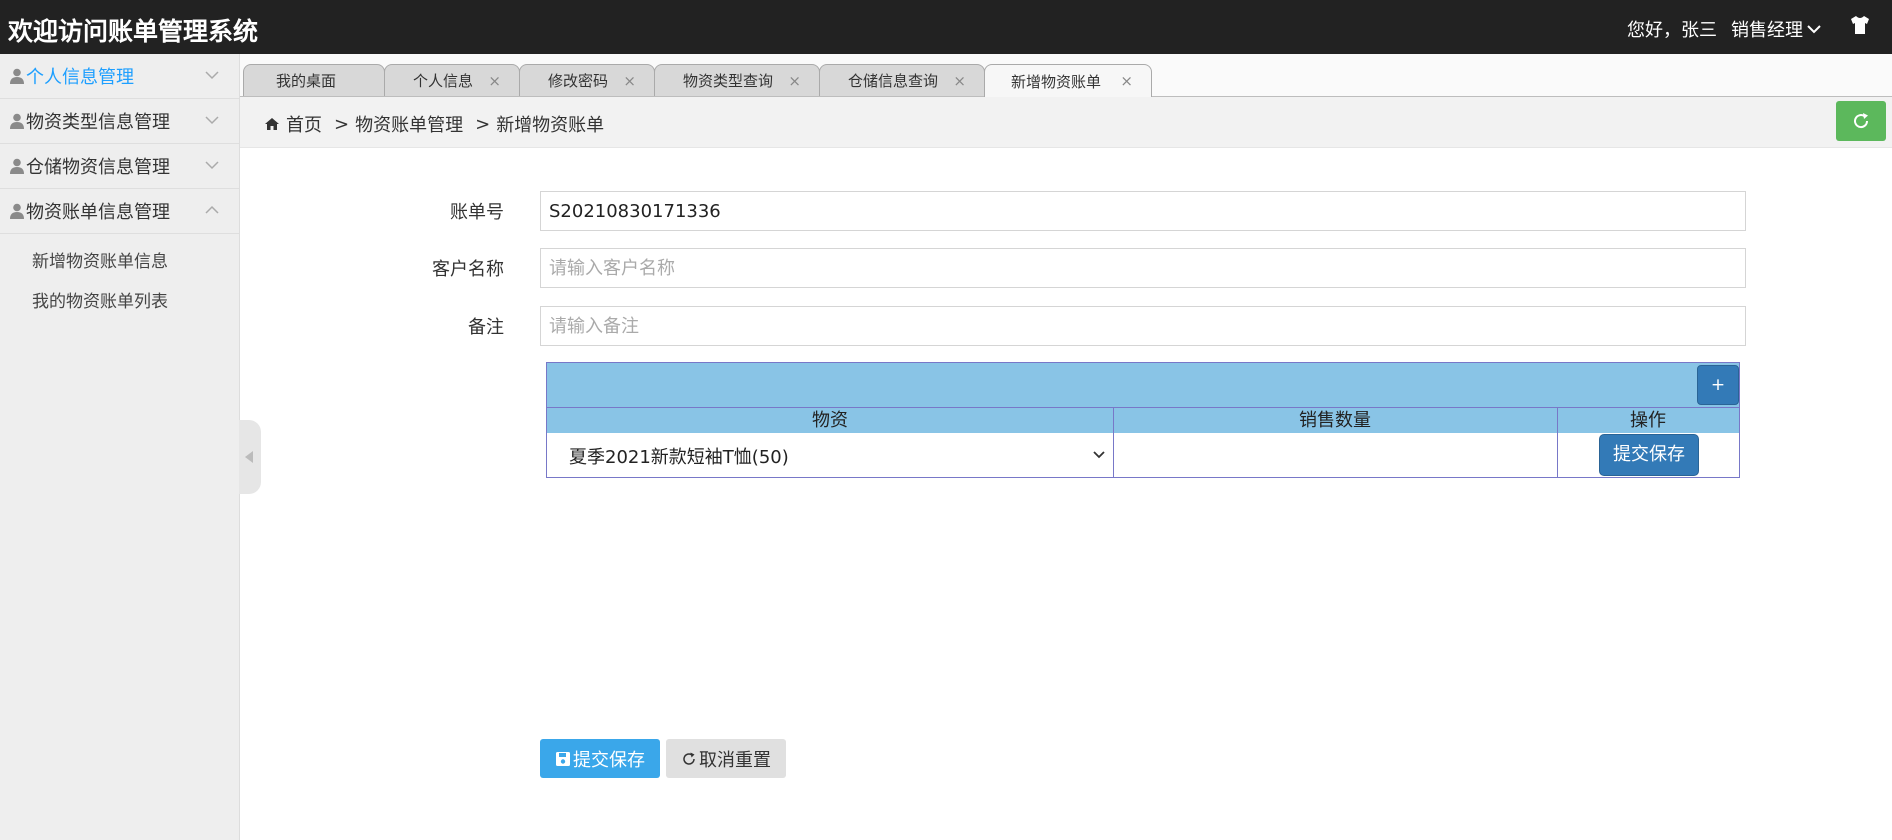 Image resolution: width=1892 pixels, height=840 pixels. I want to click on role-dropdown: 销售经理, so click(1776, 29).